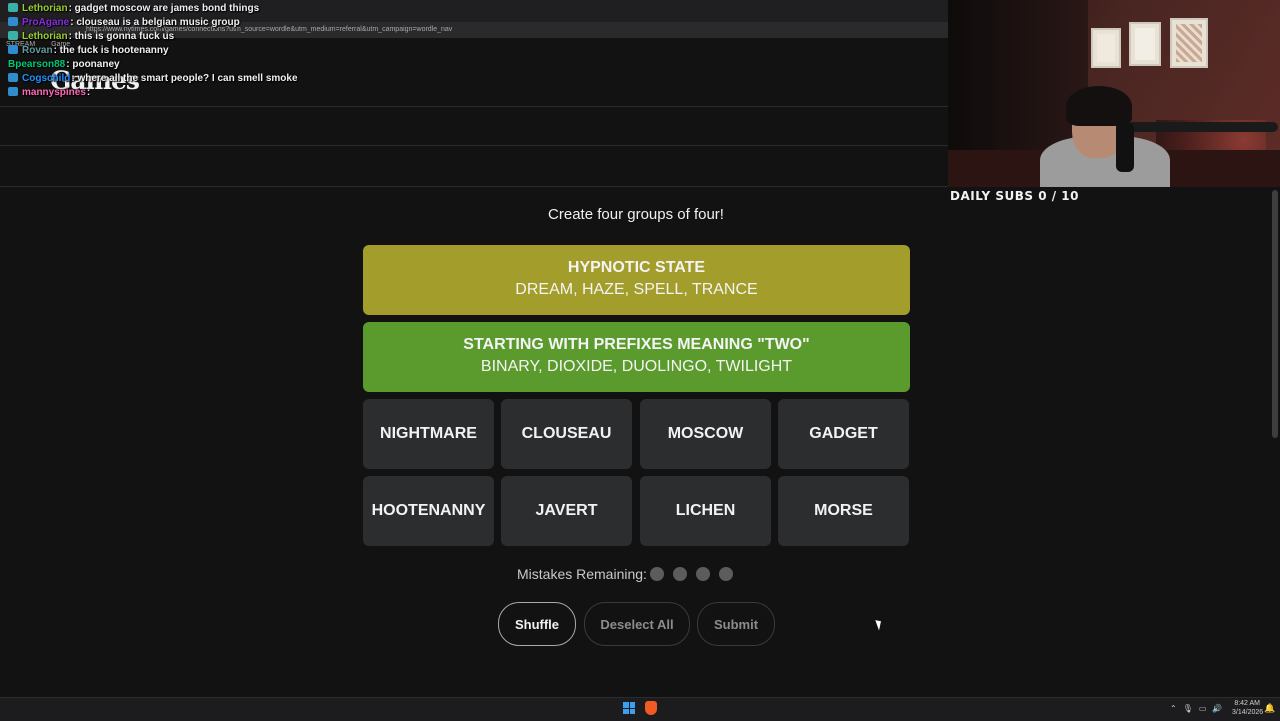  Describe the element at coordinates (636, 267) in the screenshot. I see `solved-category: HYPNOTIC STATE` at that location.